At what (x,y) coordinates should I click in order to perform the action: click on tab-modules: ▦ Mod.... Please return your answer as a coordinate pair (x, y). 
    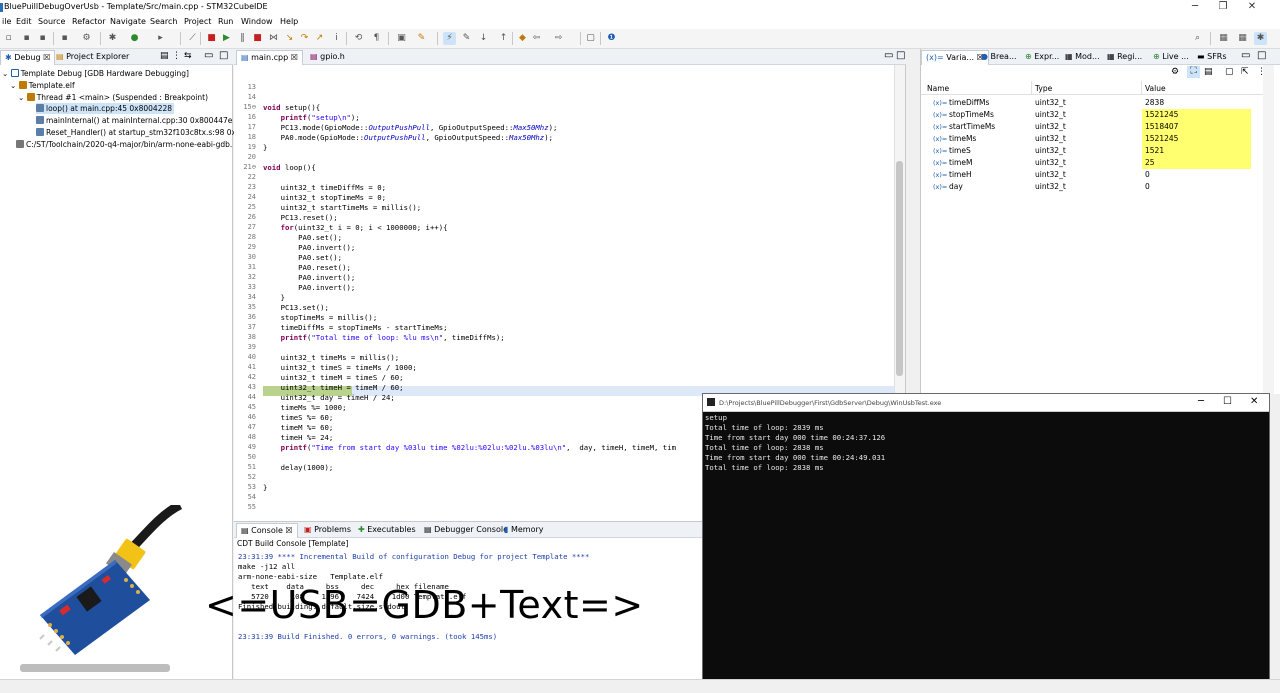
    Looking at the image, I should click on (1082, 57).